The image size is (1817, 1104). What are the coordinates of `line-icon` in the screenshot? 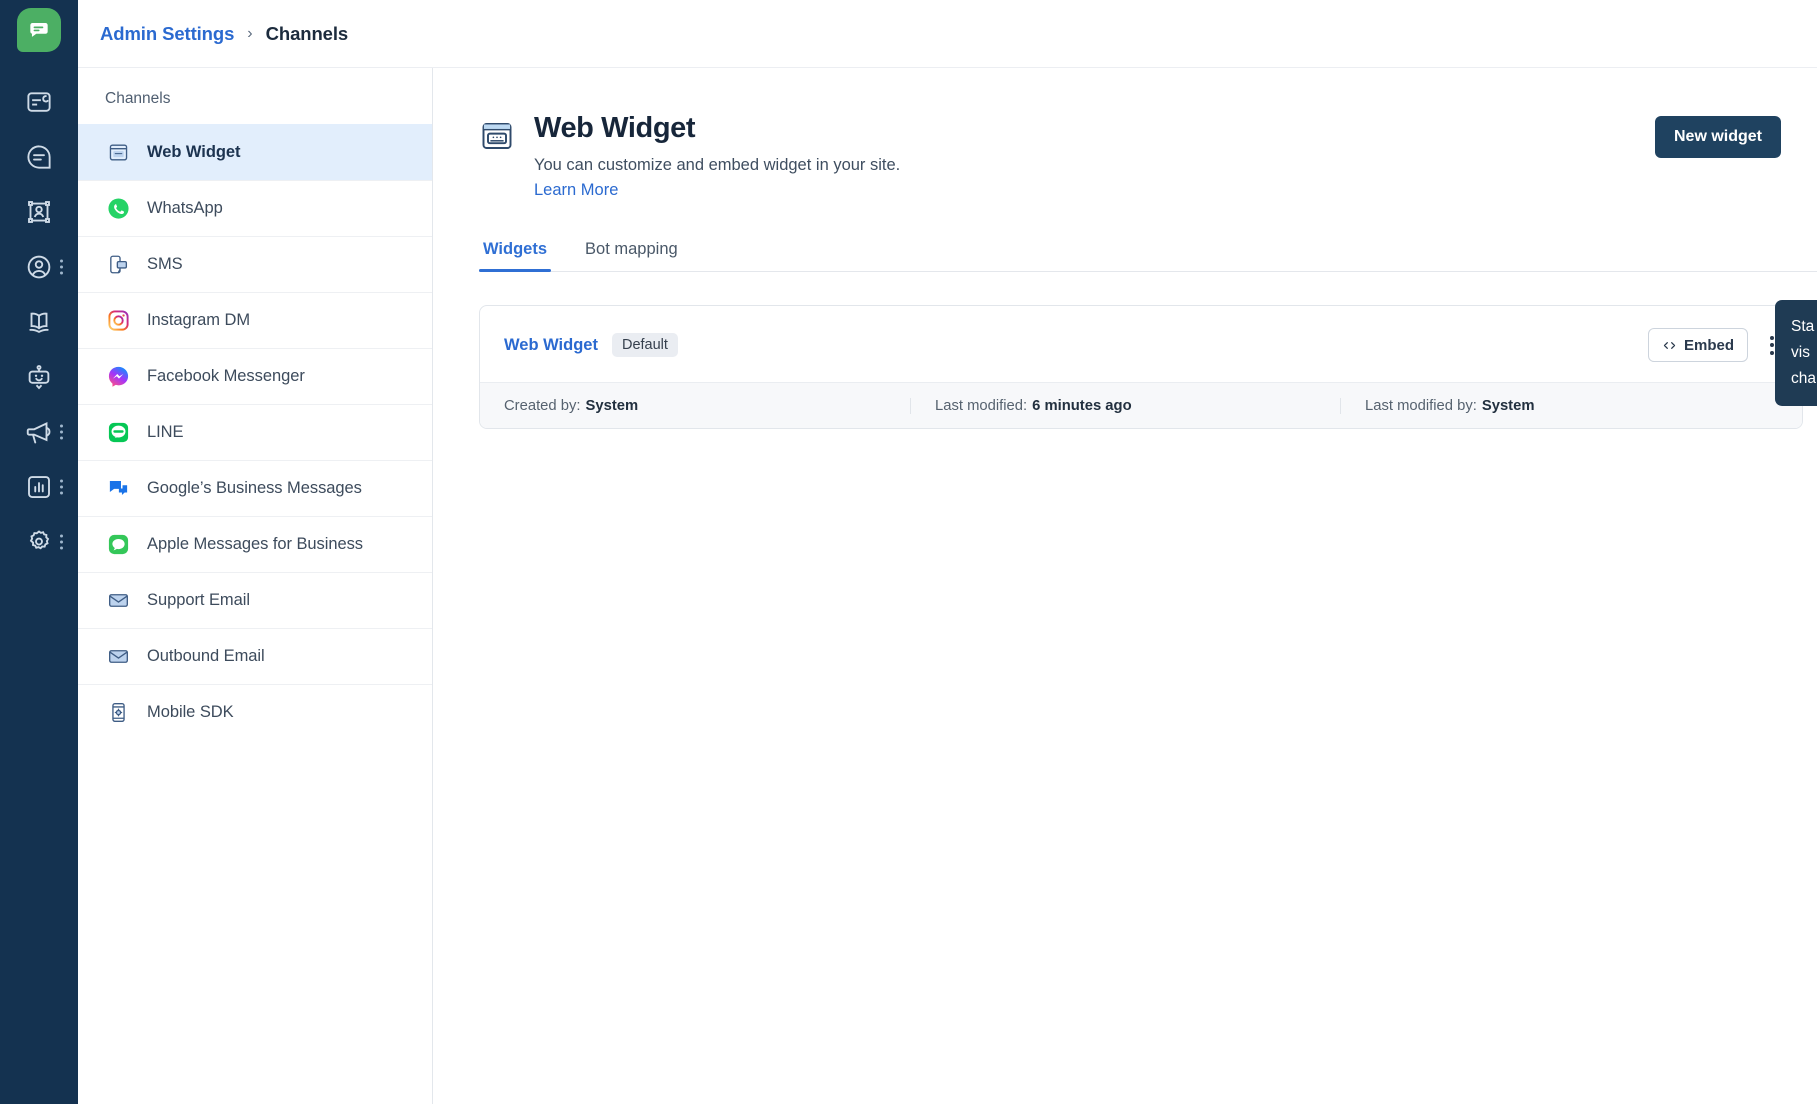 It's located at (118, 433).